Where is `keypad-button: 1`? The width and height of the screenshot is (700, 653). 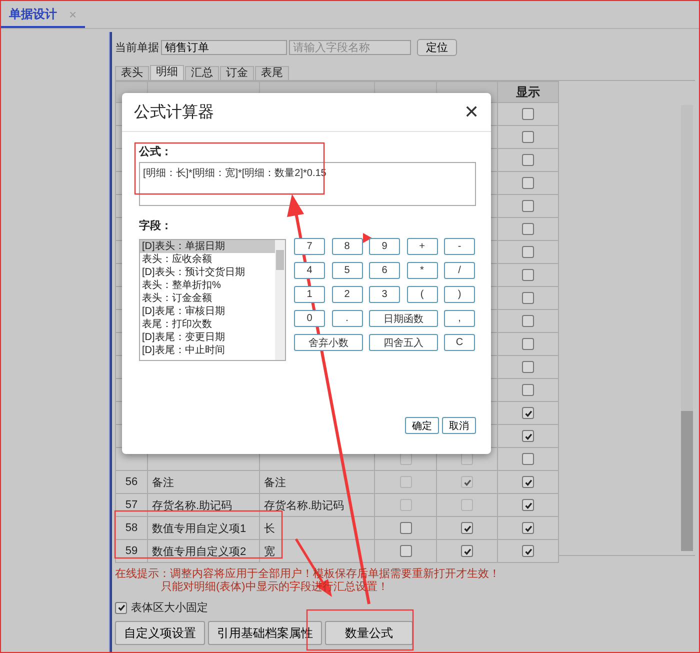
keypad-button: 1 is located at coordinates (309, 294).